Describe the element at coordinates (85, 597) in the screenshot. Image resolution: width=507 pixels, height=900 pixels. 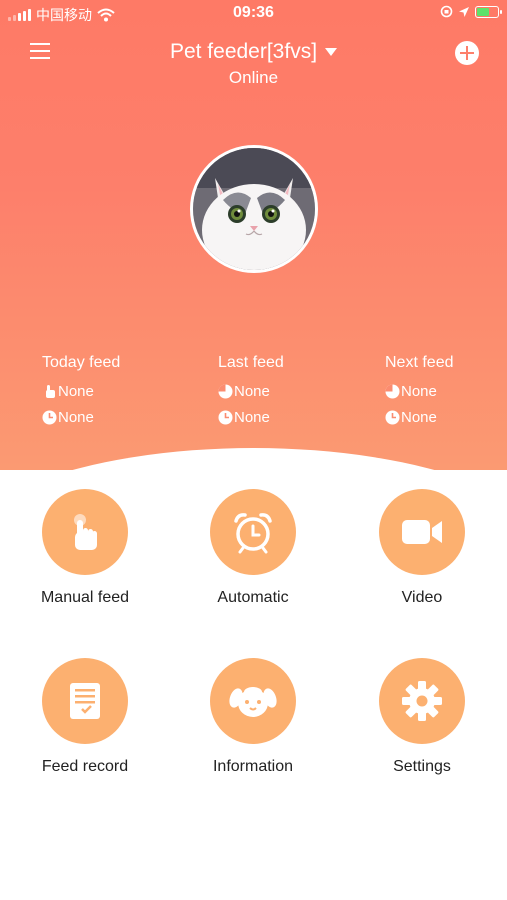
I see `manual-feed-label: Manual feed` at that location.